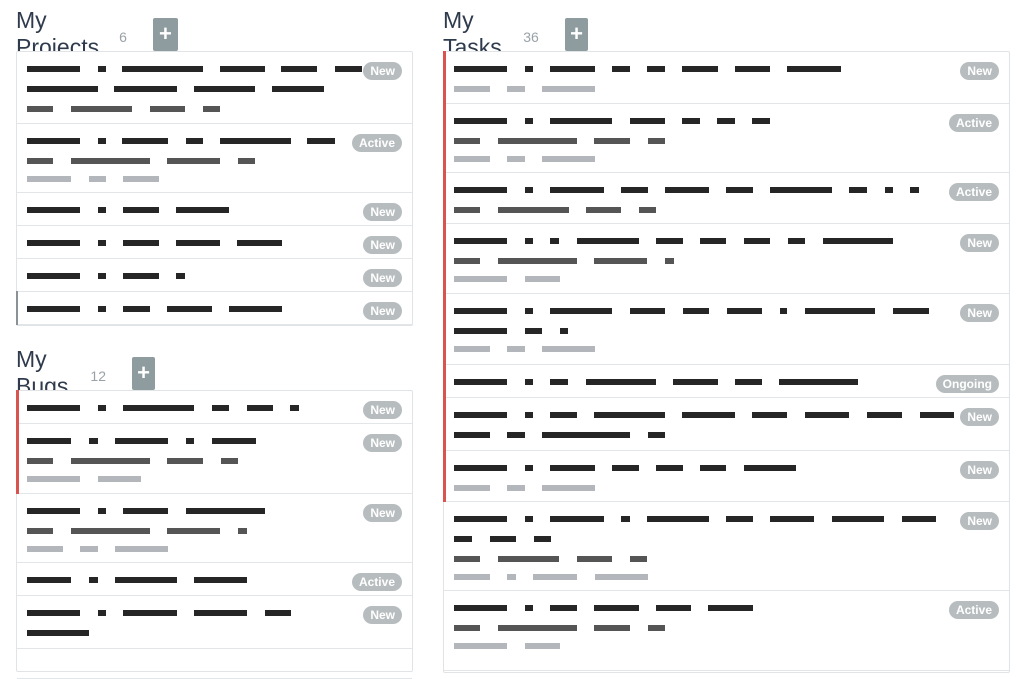 The height and width of the screenshot is (679, 1024). What do you see at coordinates (576, 34) in the screenshot?
I see `add-task-button: +` at bounding box center [576, 34].